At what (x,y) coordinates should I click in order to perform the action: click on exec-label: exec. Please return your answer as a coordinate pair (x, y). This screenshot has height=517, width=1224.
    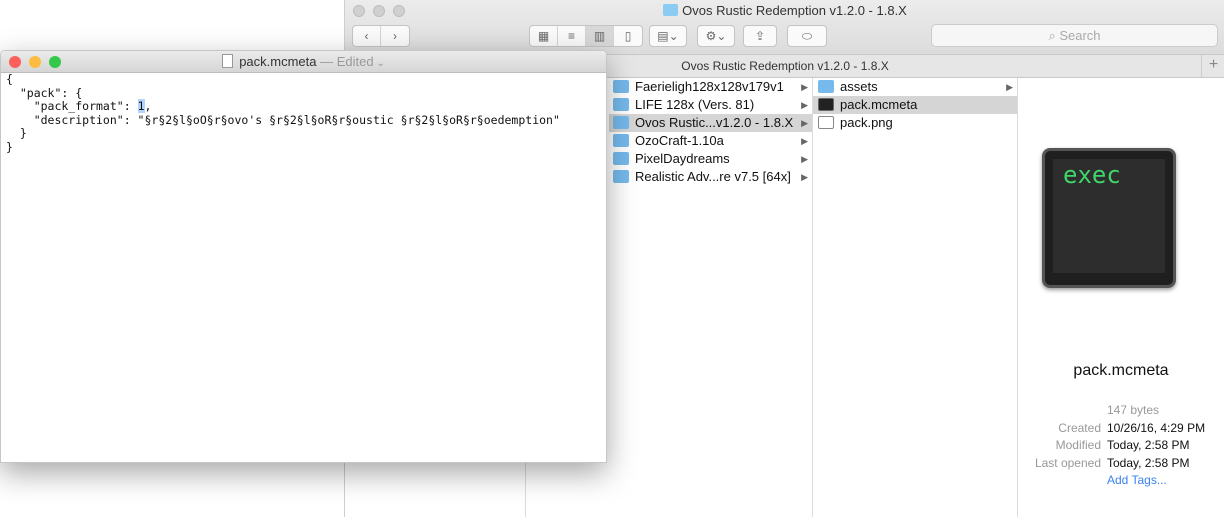
    Looking at the image, I should click on (1109, 216).